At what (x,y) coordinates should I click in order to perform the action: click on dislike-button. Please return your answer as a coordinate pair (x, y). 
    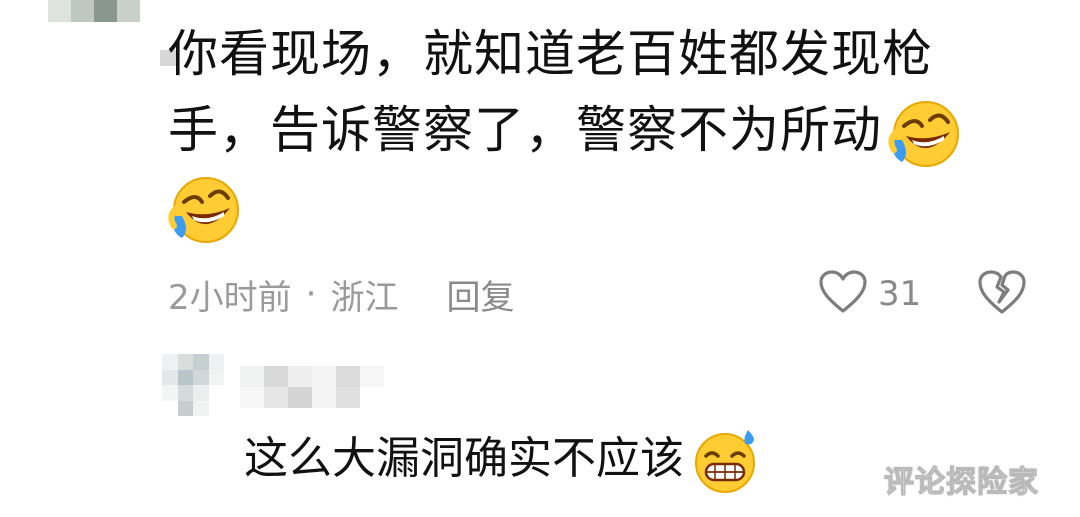
    Looking at the image, I should click on (1002, 294).